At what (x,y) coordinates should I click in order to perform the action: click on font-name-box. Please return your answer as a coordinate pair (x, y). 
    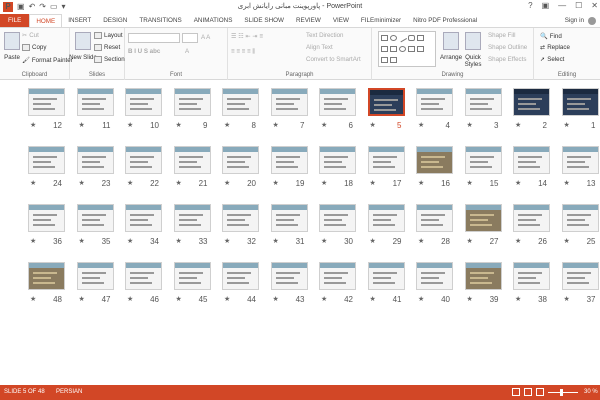
    Looking at the image, I should click on (154, 38).